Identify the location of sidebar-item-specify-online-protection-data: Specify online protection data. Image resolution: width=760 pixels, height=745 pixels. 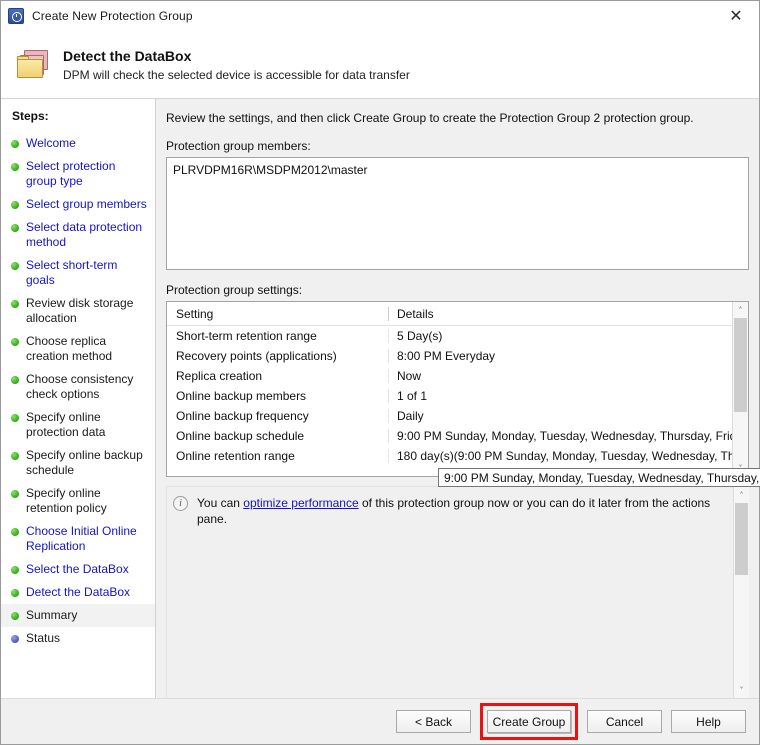
(78, 425).